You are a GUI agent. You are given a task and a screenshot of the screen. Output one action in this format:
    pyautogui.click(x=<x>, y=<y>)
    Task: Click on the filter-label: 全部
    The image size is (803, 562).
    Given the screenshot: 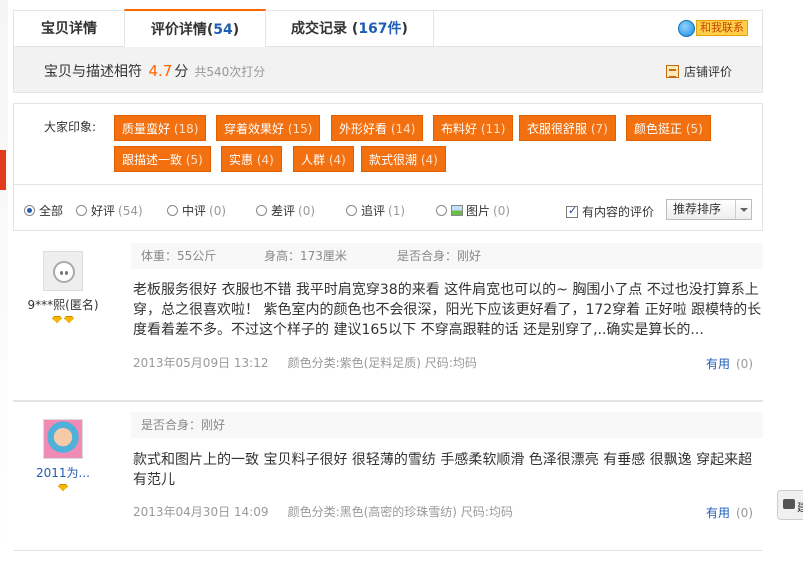 What is the action you would take?
    pyautogui.click(x=51, y=211)
    